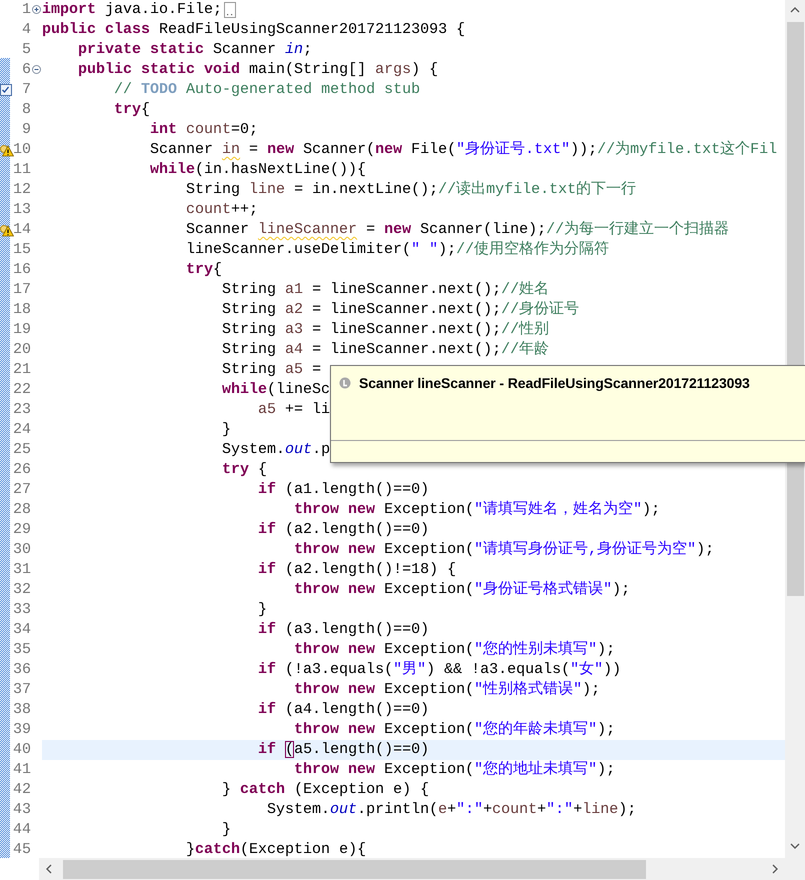 Image resolution: width=805 pixels, height=880 pixels. What do you see at coordinates (26, 50) in the screenshot?
I see `line-number: 5` at bounding box center [26, 50].